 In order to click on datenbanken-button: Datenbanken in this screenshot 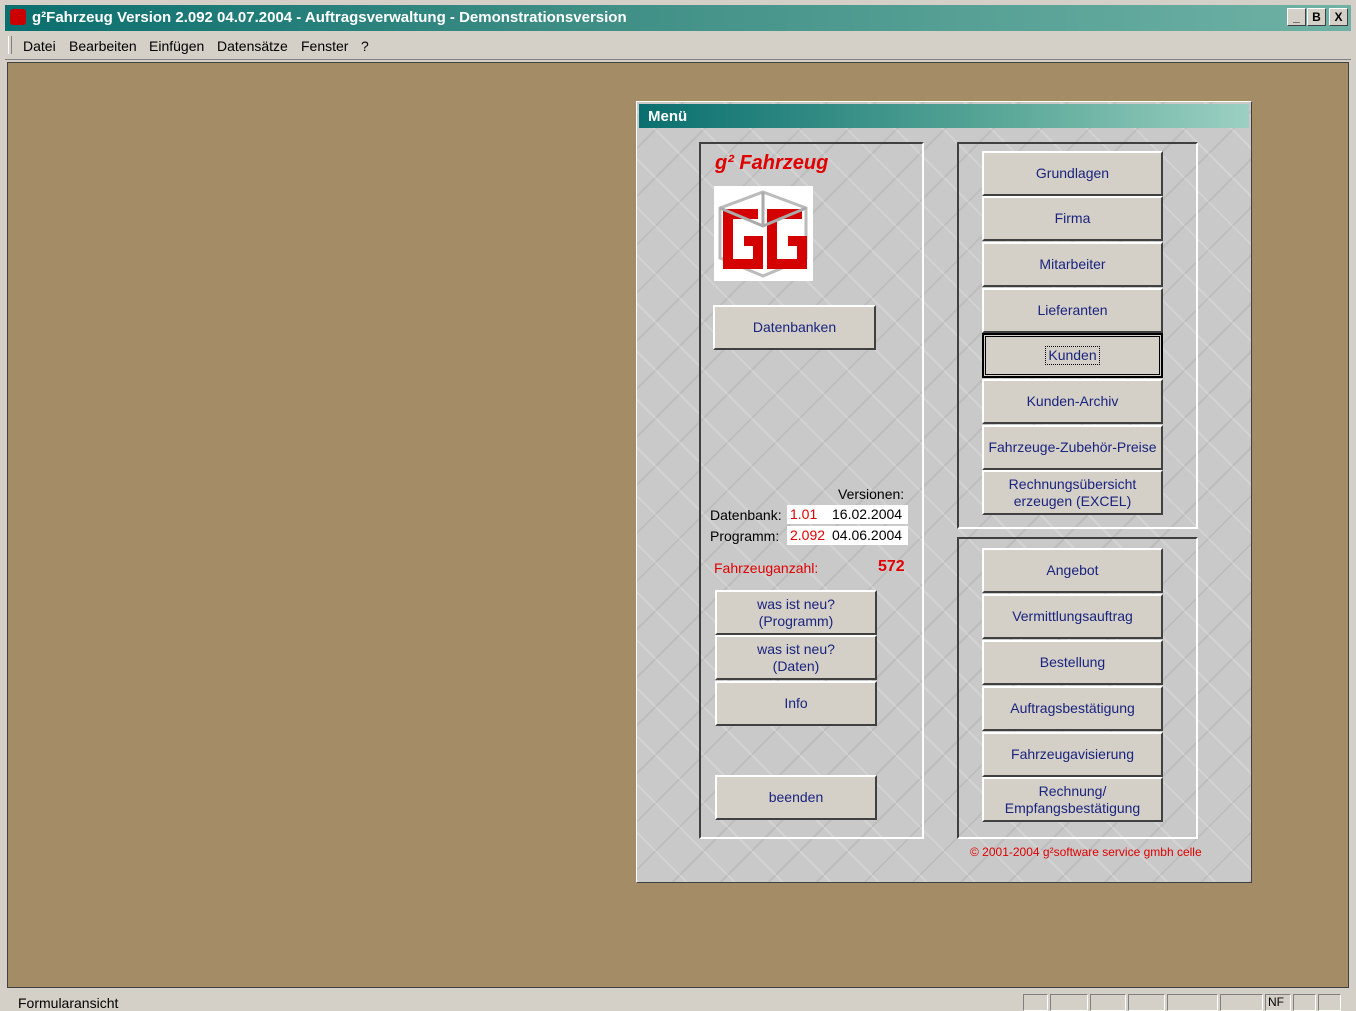, I will do `click(794, 327)`.